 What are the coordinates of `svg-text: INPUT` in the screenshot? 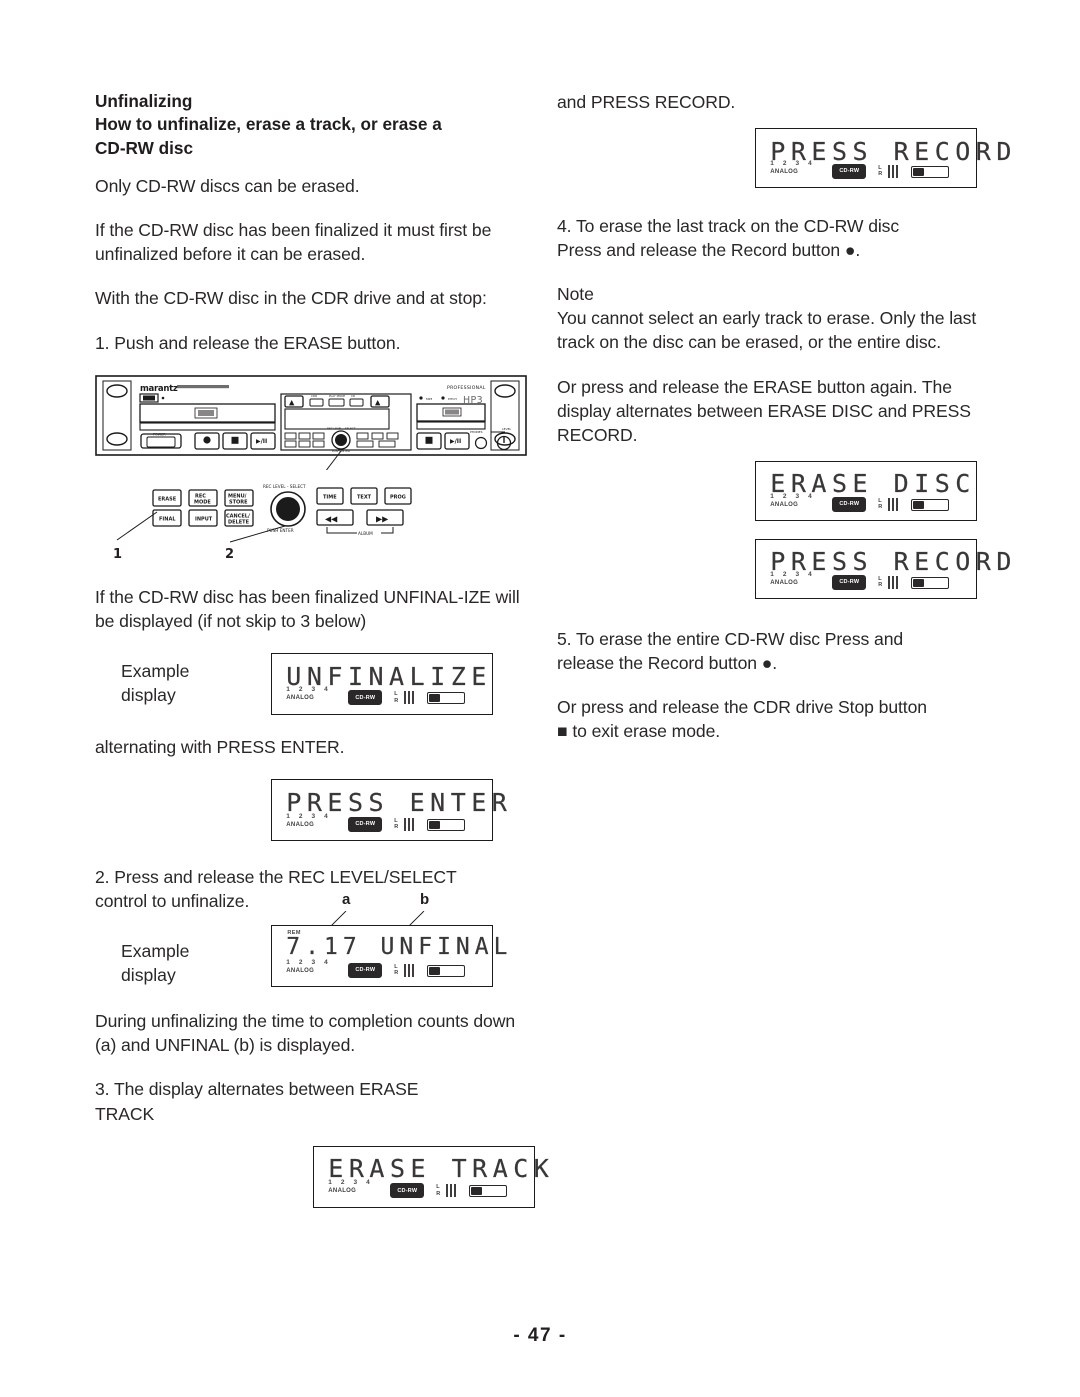 It's located at (204, 519).